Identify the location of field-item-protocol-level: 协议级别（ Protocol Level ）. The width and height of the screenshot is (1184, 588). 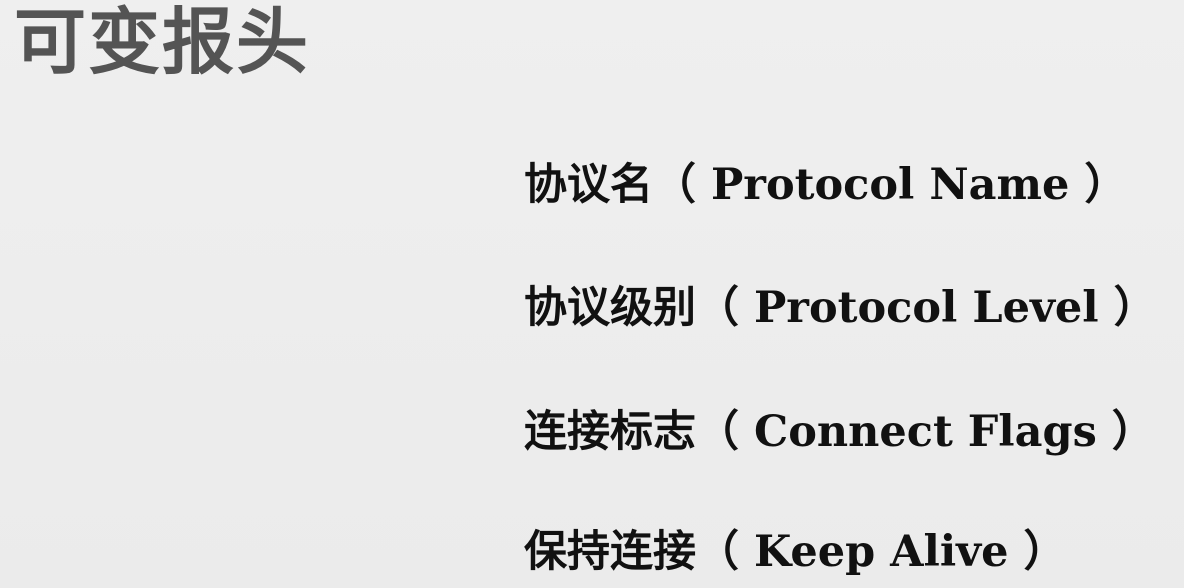
(840, 308).